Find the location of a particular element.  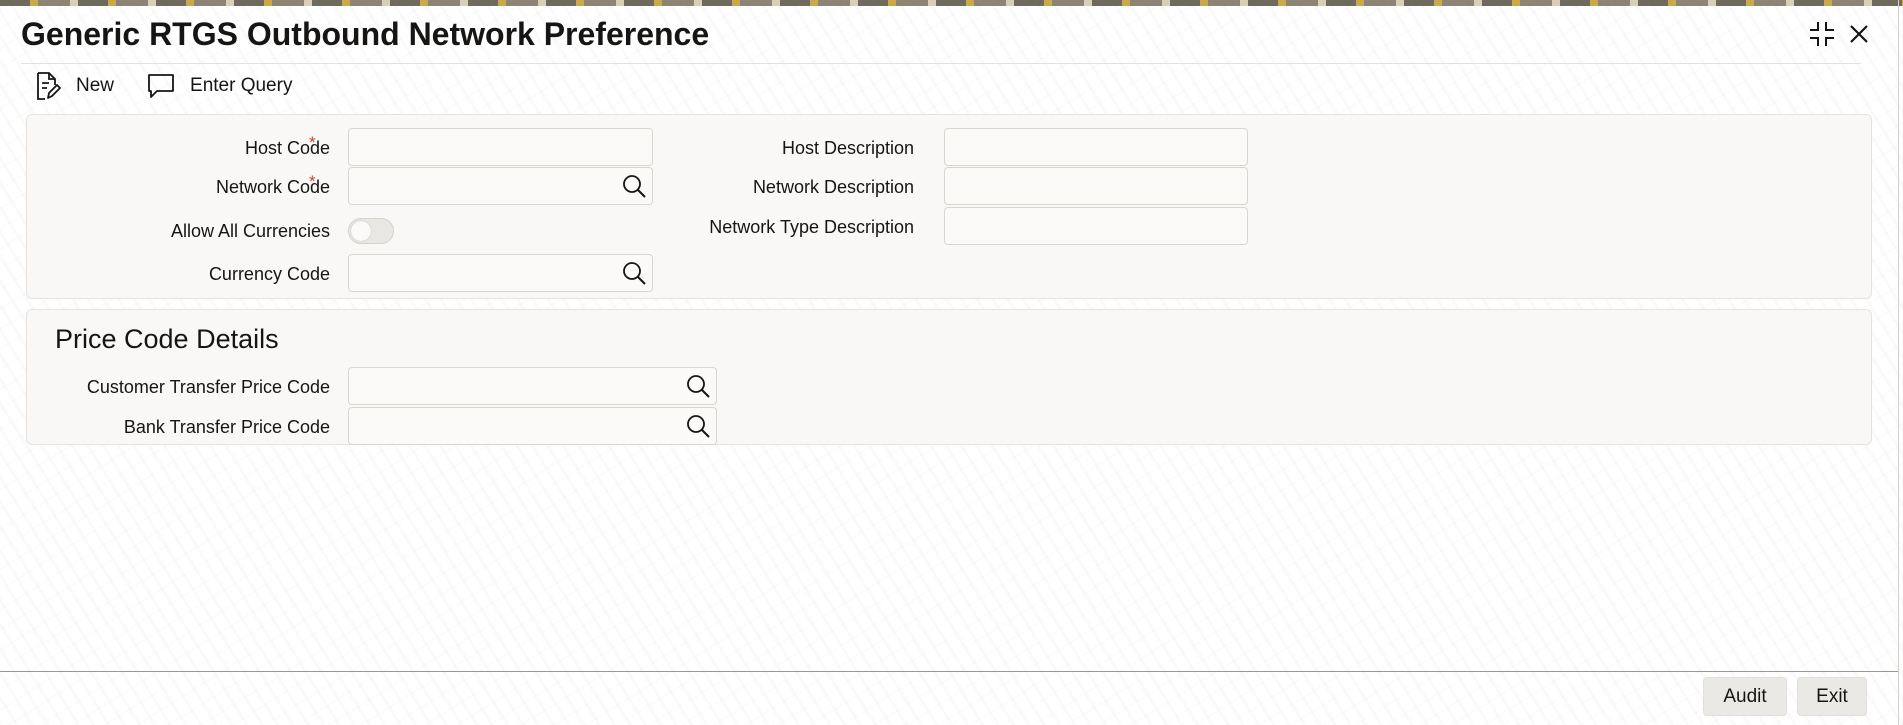

collapse-window-button is located at coordinates (1822, 34).